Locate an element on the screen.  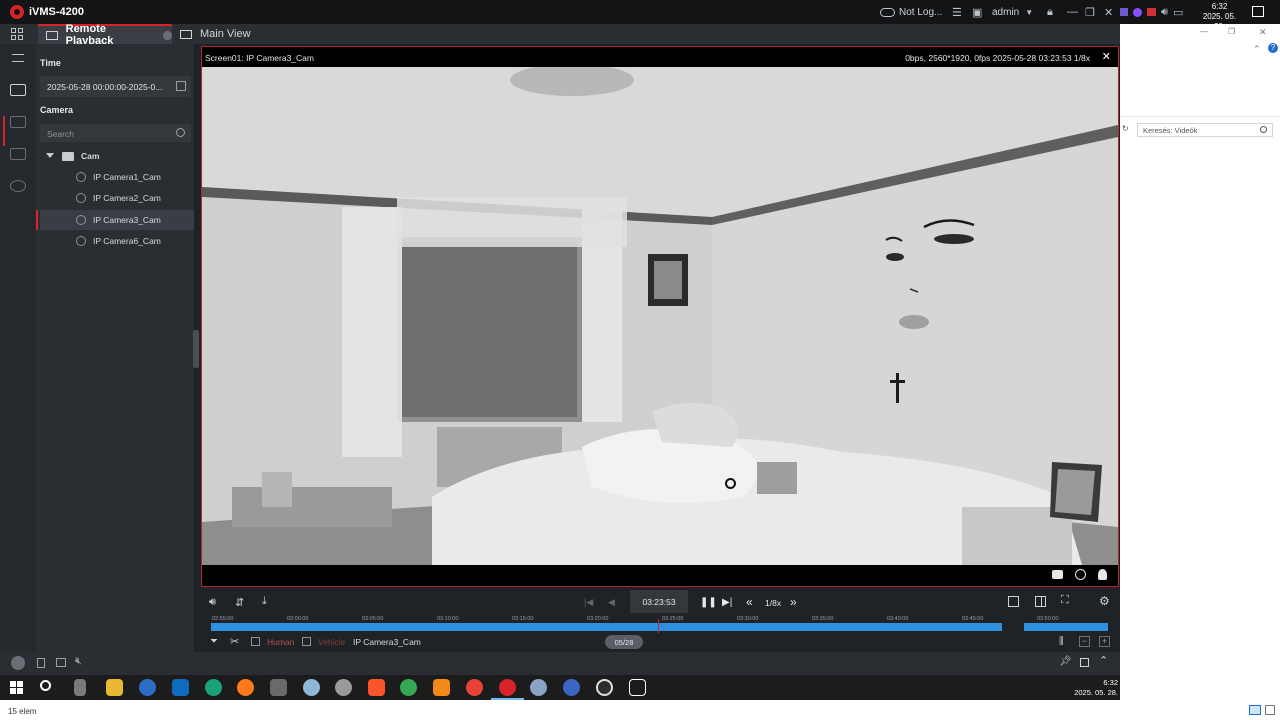
capture-icon is located at coordinates (1057, 574).